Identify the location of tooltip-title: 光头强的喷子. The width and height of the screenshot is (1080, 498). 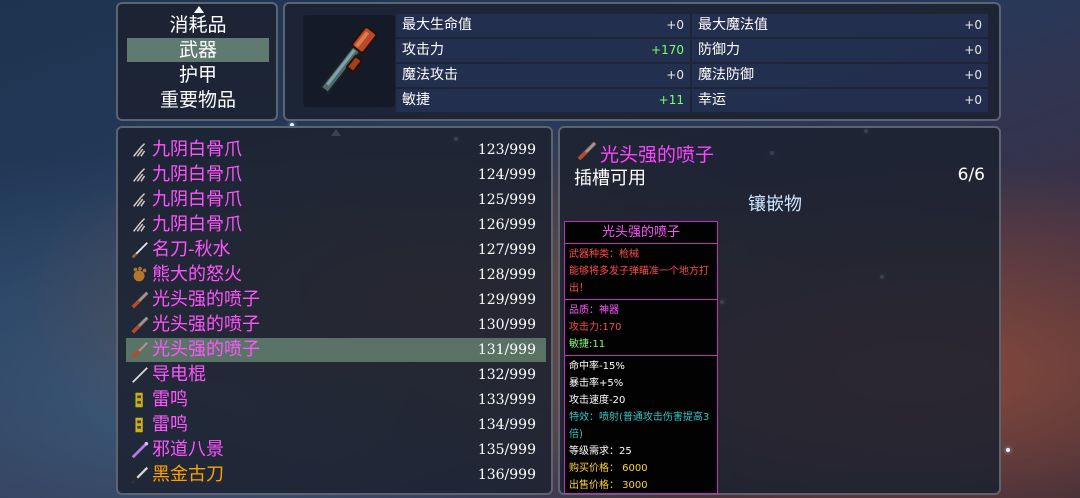
(641, 233).